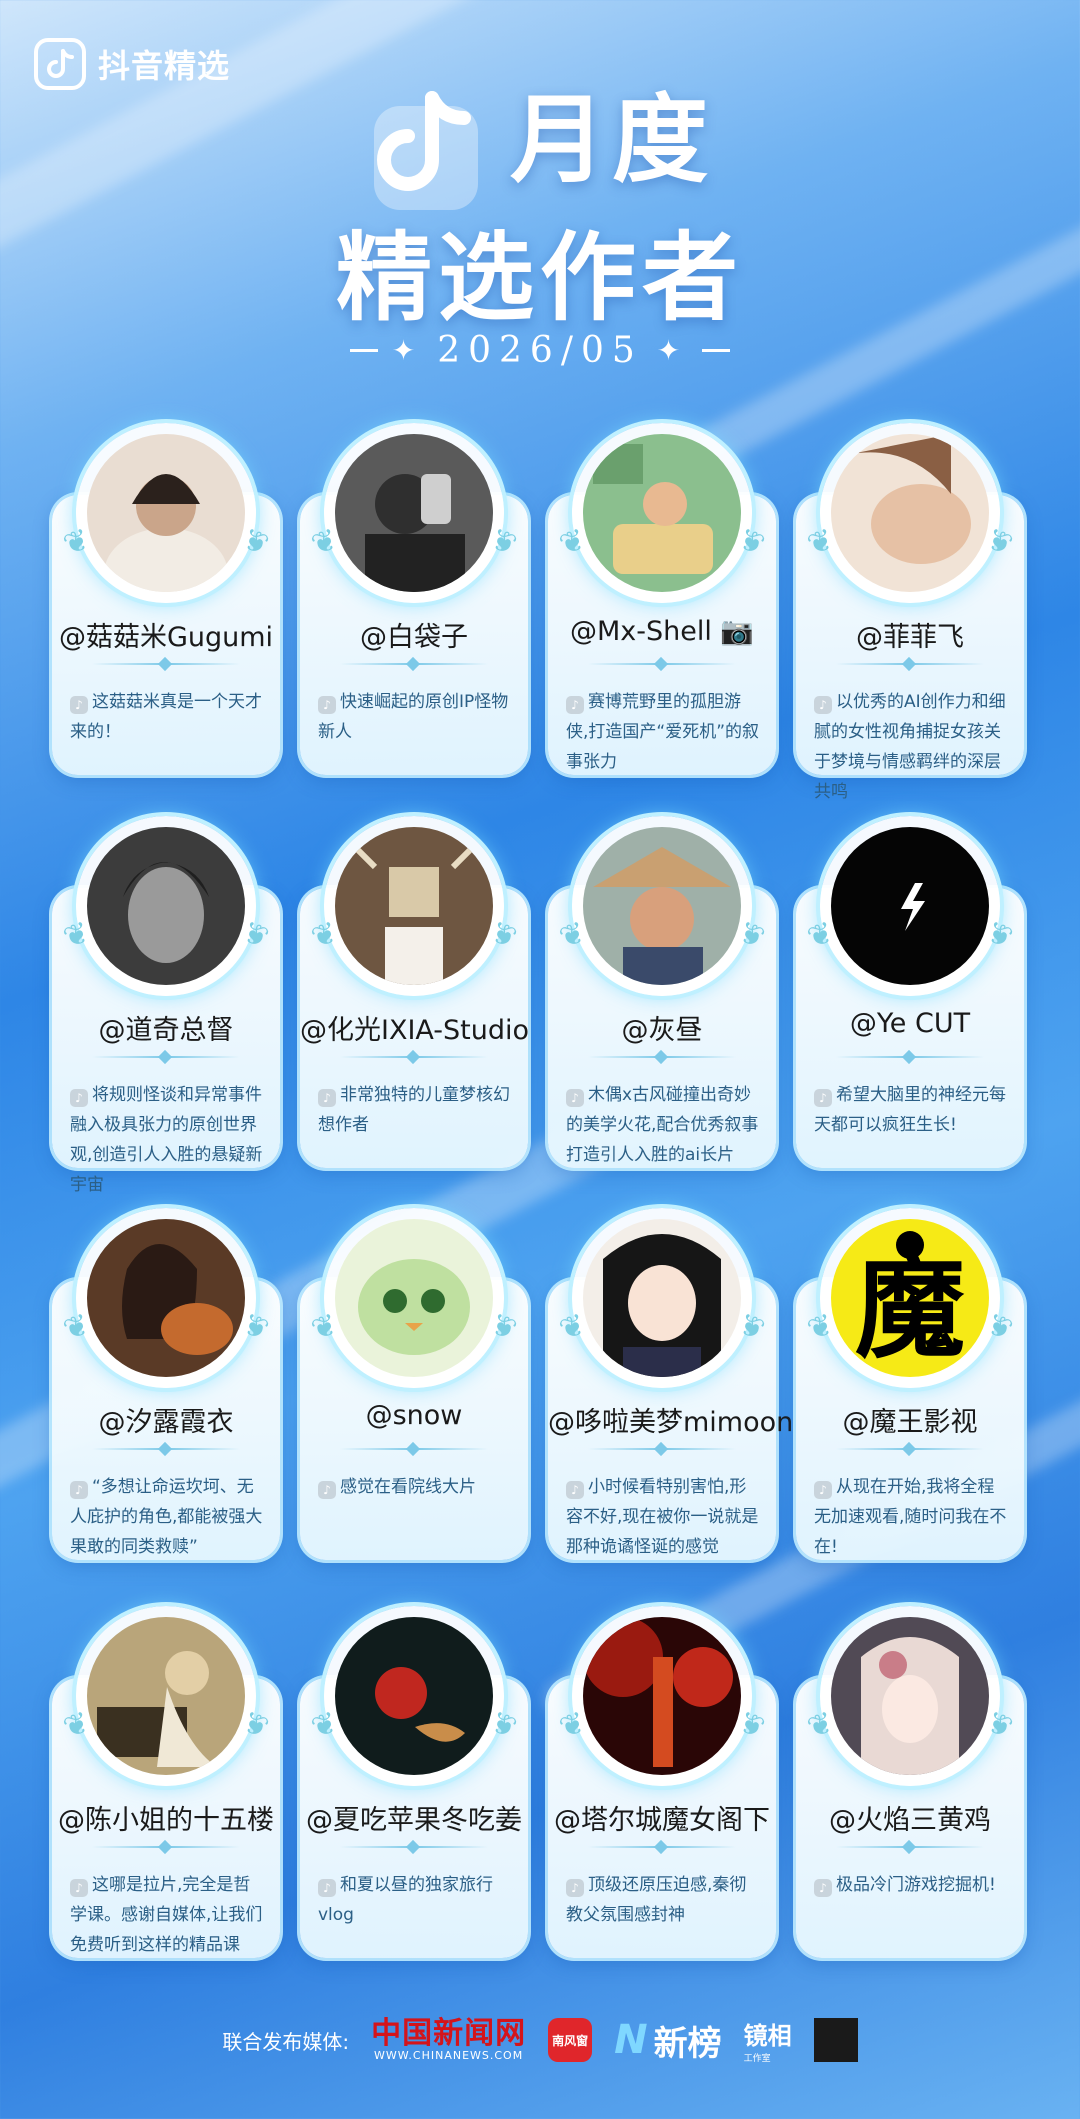  I want to click on creator-desc-text: 将规则怪谈和异常事件融入极具张力的原创世界观,创造引人入胜的悬疑新宇宙, so click(166, 1140).